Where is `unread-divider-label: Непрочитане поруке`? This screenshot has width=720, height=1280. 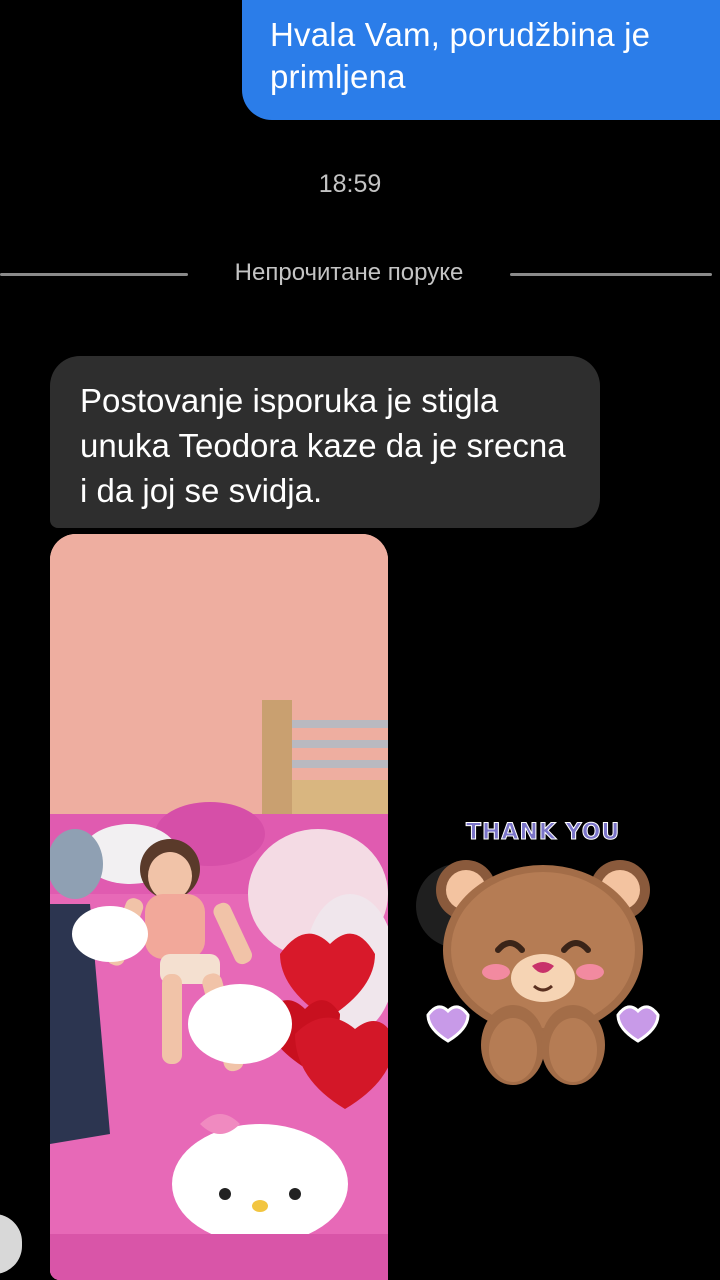
unread-divider-label: Непрочитане поруке is located at coordinates (349, 272).